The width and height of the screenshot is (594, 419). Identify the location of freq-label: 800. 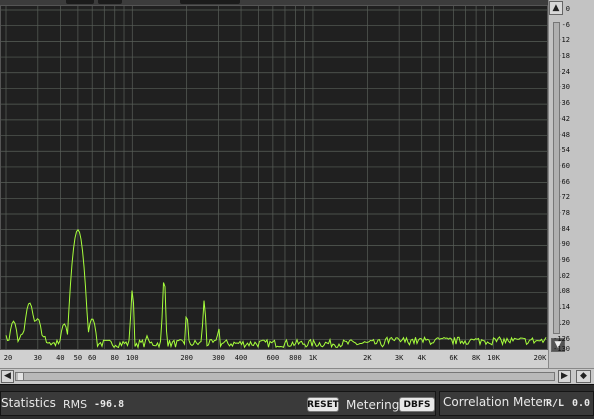
(295, 358).